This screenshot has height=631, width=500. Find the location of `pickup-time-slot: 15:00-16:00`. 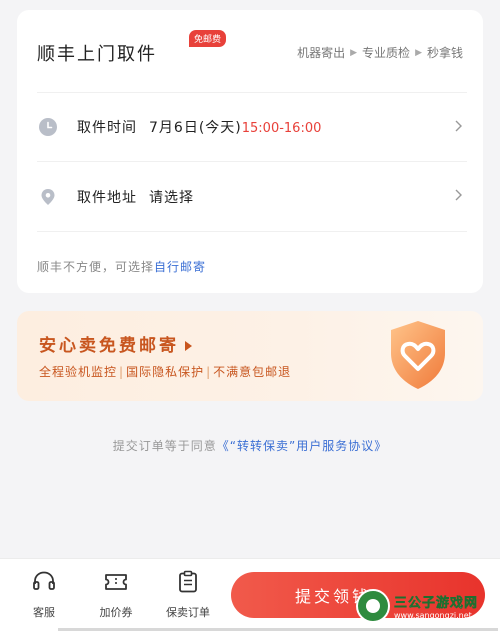

pickup-time-slot: 15:00-16:00 is located at coordinates (281, 128).